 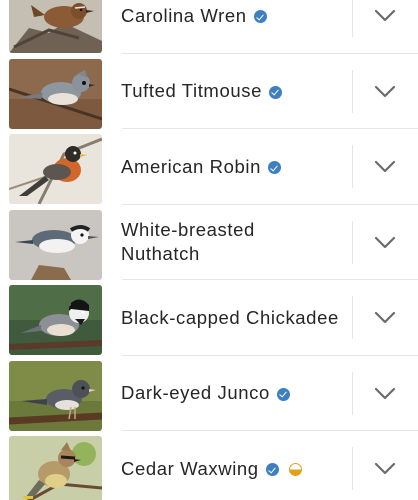 What do you see at coordinates (55, 244) in the screenshot?
I see `bird-photo-nuthatch` at bounding box center [55, 244].